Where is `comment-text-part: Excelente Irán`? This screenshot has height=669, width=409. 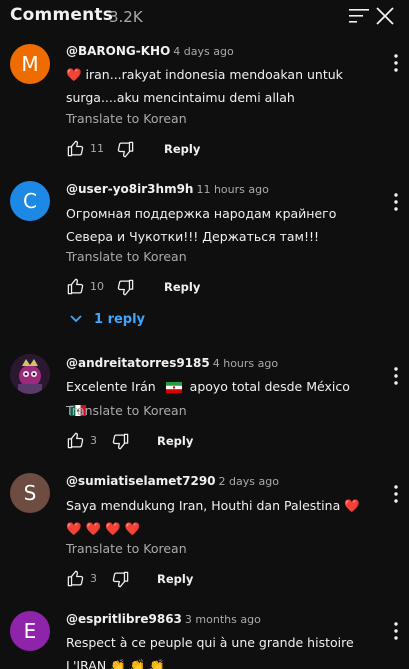 comment-text-part: Excelente Irán is located at coordinates (111, 386).